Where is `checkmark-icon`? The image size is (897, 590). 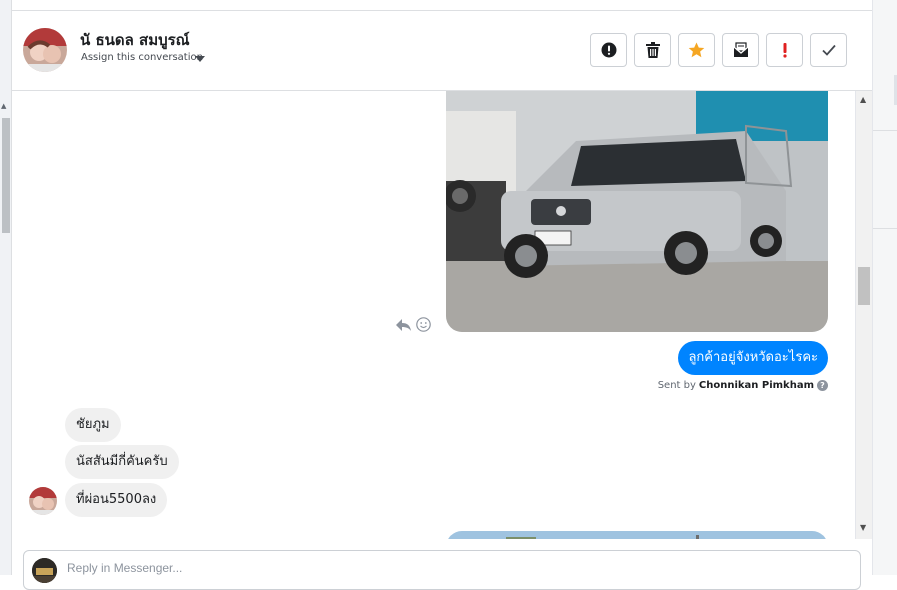
checkmark-icon is located at coordinates (828, 50).